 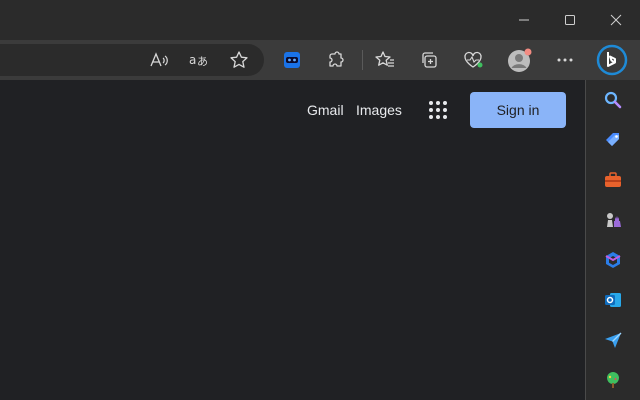 I want to click on sidebar-tools-button, so click(x=613, y=180).